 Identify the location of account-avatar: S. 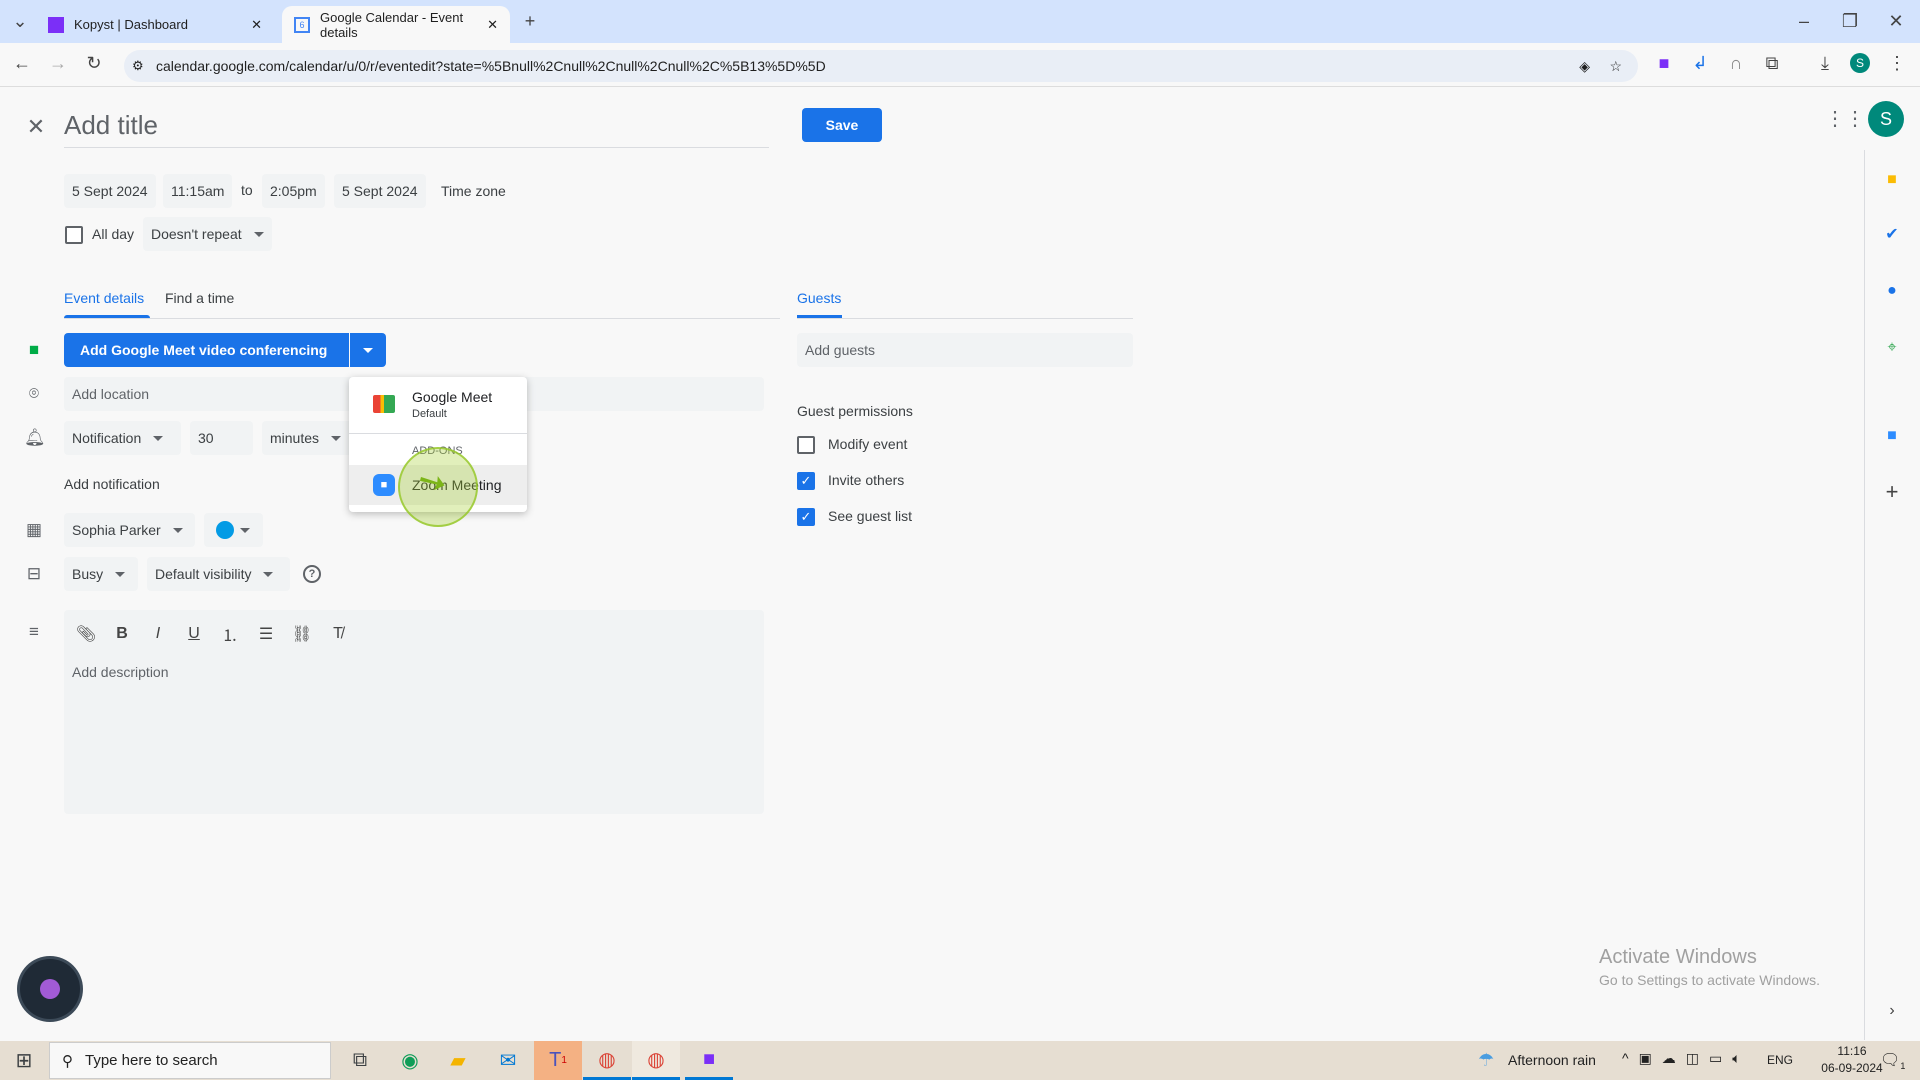
(1886, 119).